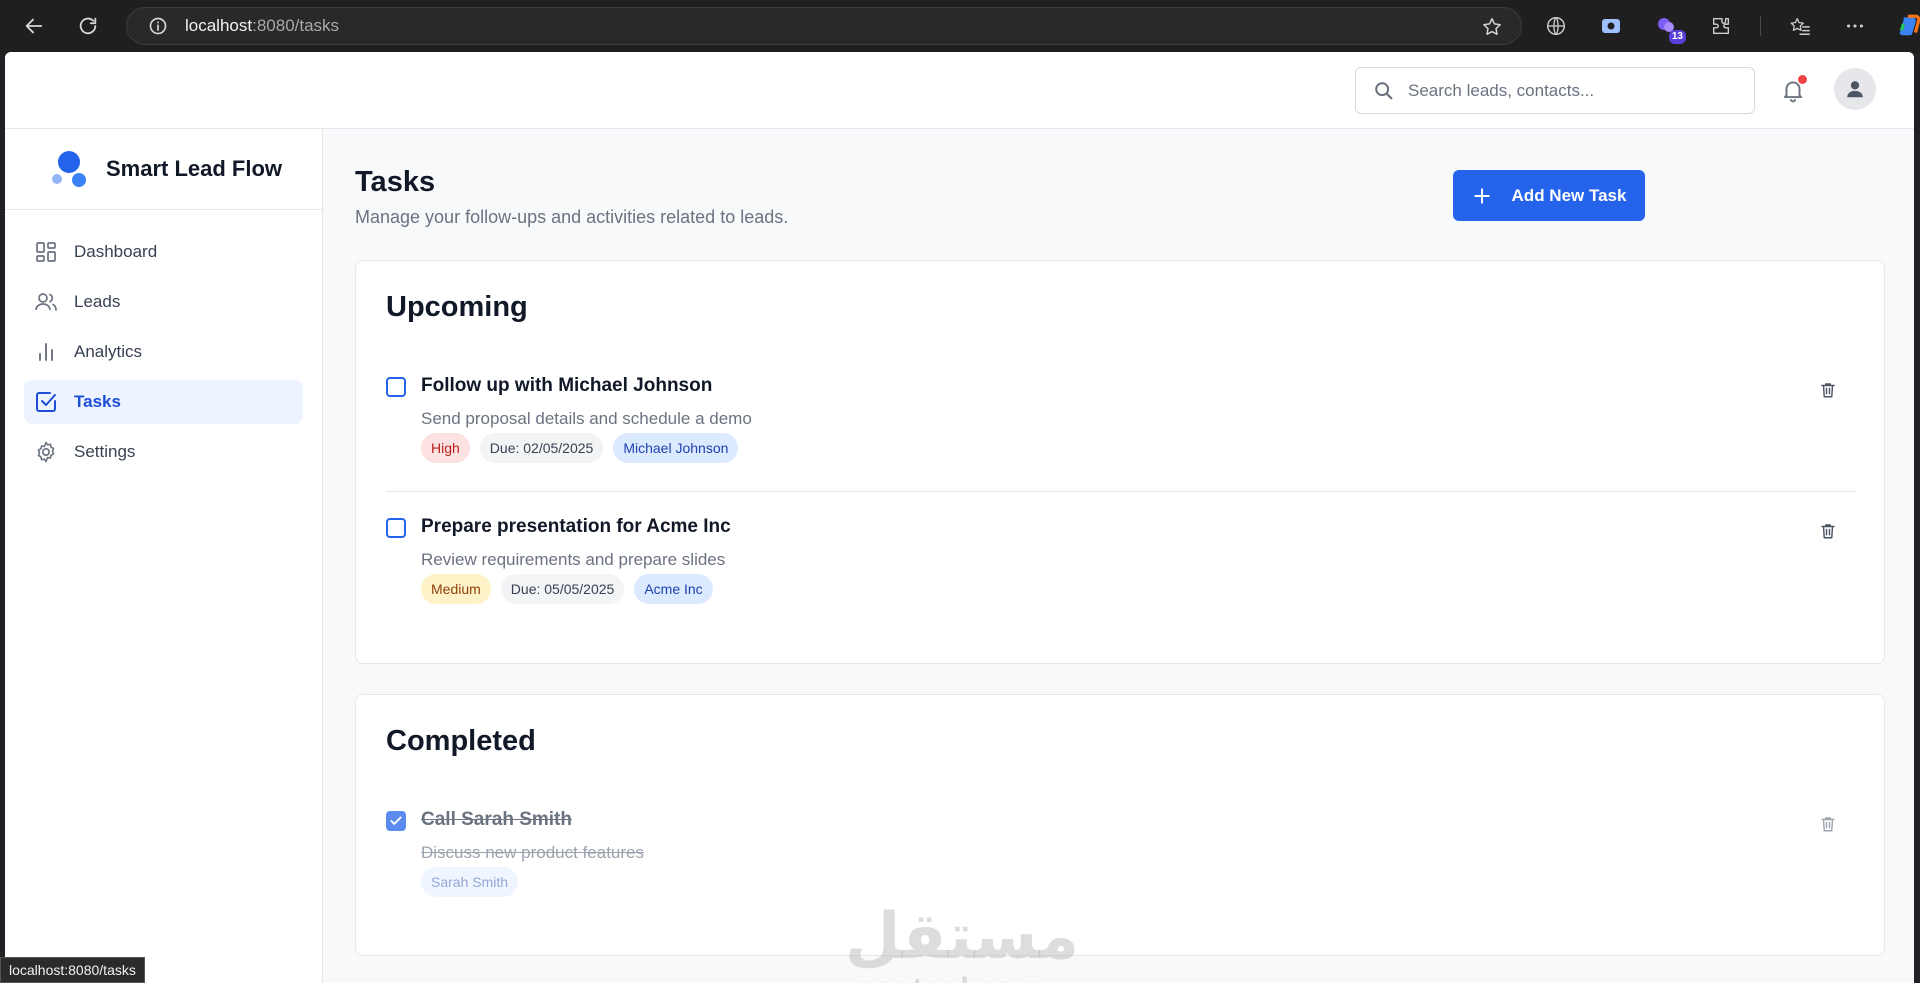 Image resolution: width=1920 pixels, height=983 pixels. Describe the element at coordinates (219, 25) in the screenshot. I see `url-host: localhost` at that location.